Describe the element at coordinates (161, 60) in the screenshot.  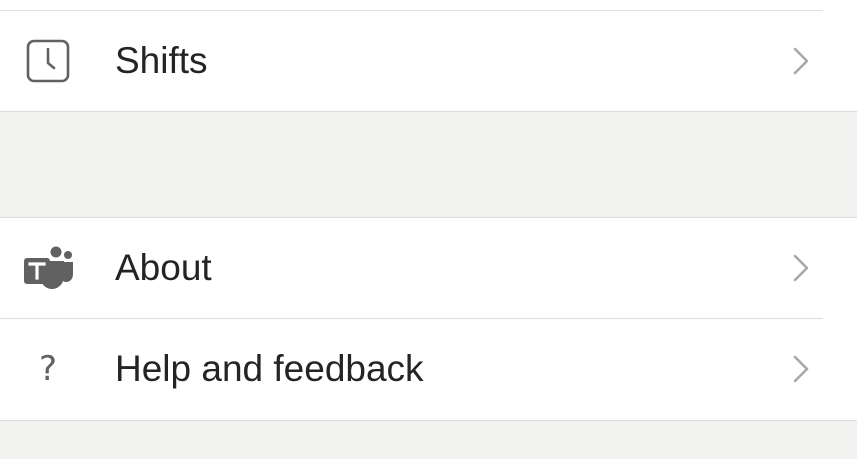
I see `menu-item-label: Shifts` at that location.